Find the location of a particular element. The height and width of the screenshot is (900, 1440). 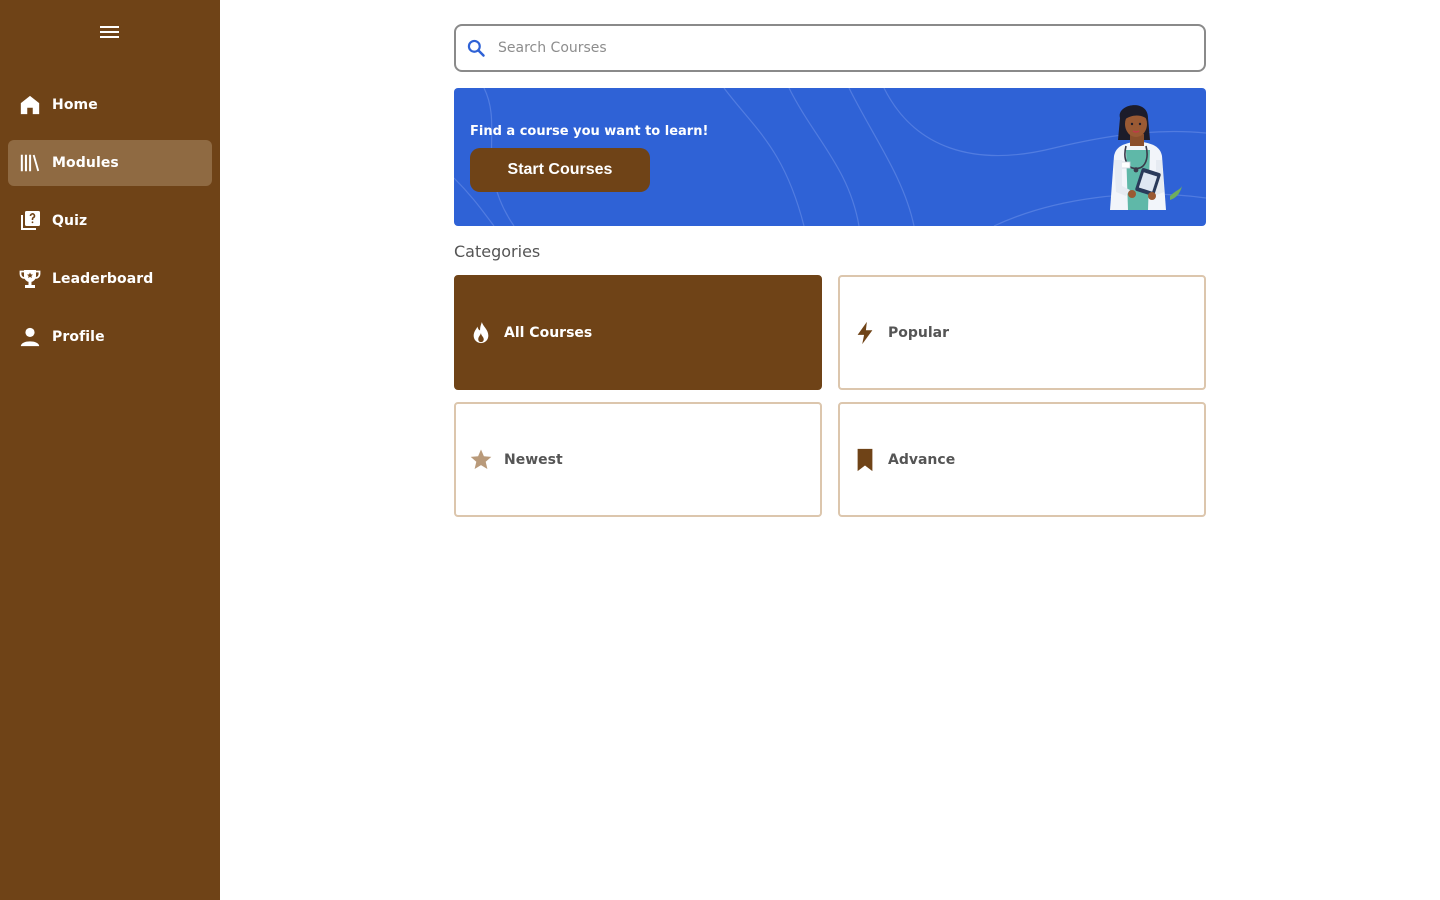

sidebar-item-label: Leaderboard is located at coordinates (103, 279).